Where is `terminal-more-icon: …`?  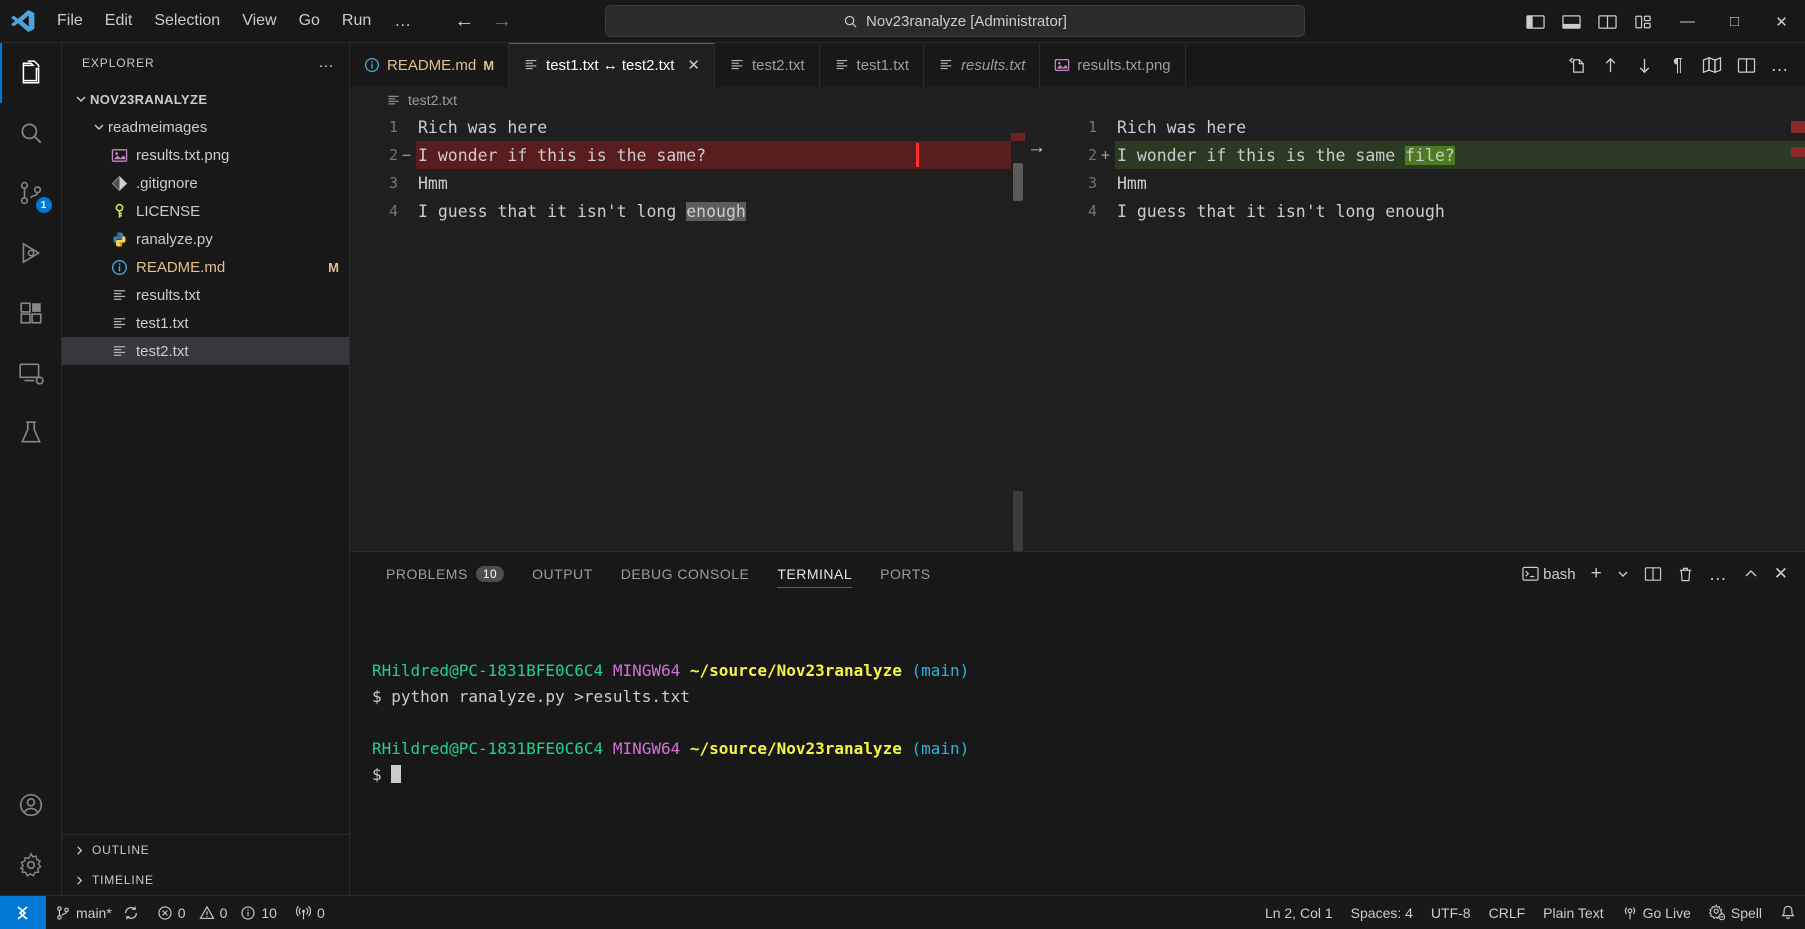
terminal-more-icon: … is located at coordinates (1718, 574).